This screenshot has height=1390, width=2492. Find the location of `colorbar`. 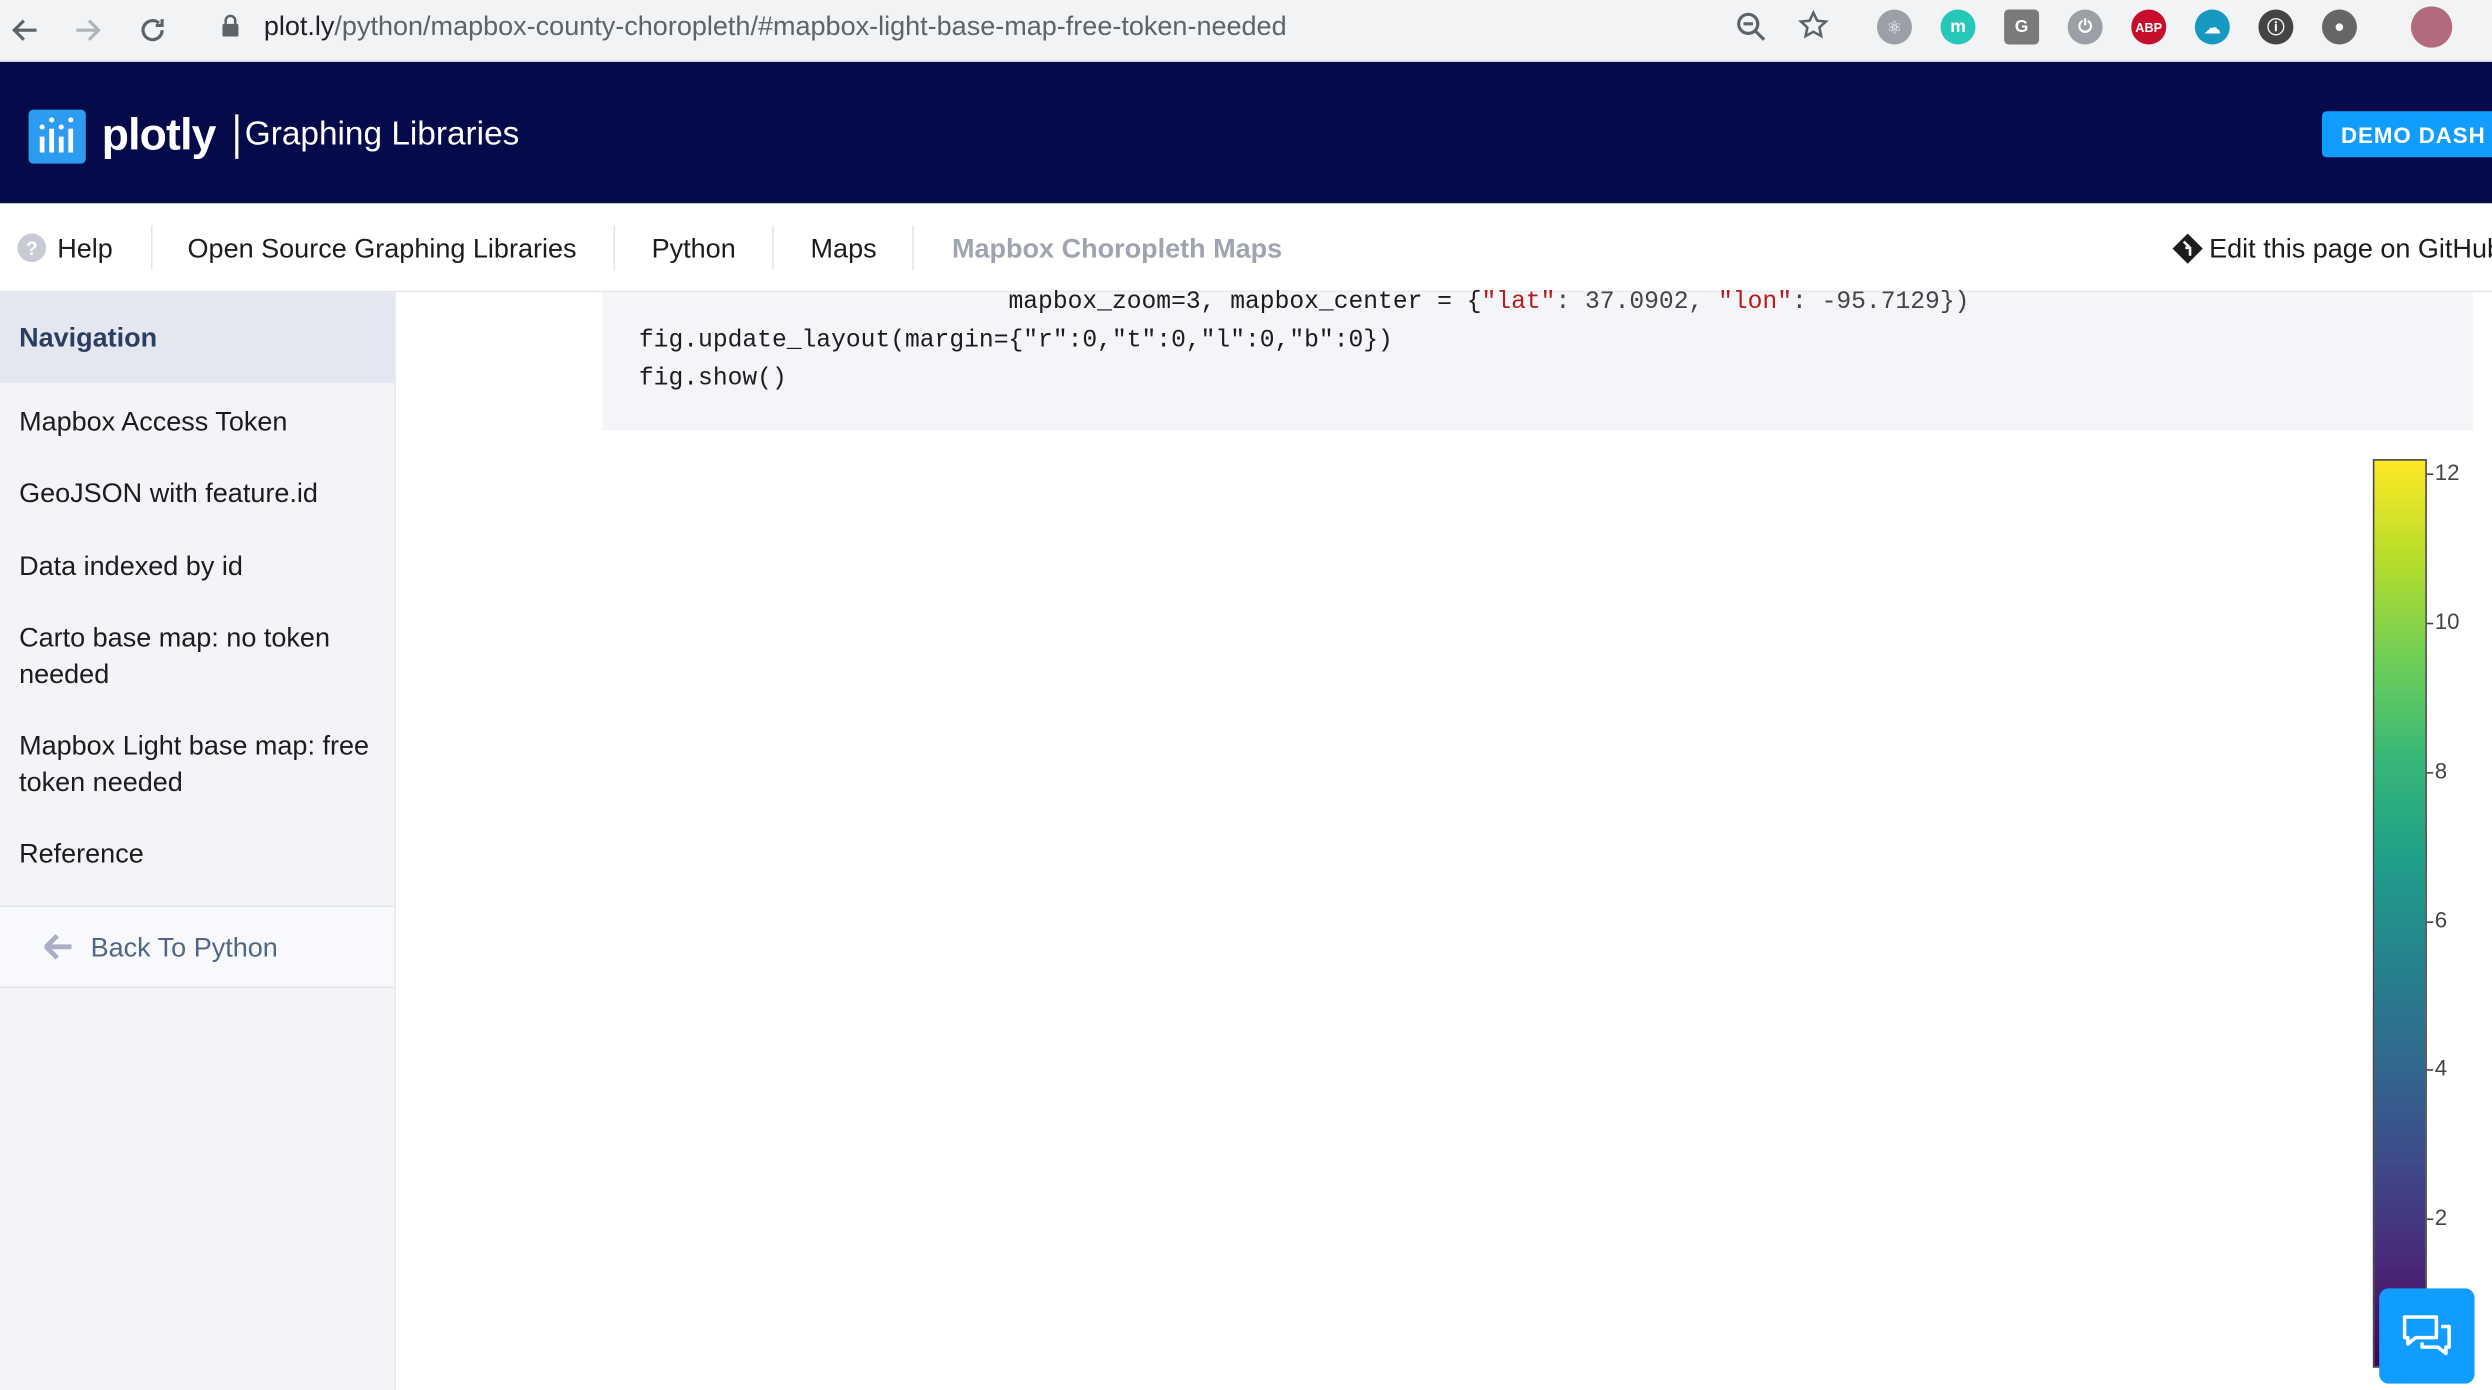

colorbar is located at coordinates (2399, 913).